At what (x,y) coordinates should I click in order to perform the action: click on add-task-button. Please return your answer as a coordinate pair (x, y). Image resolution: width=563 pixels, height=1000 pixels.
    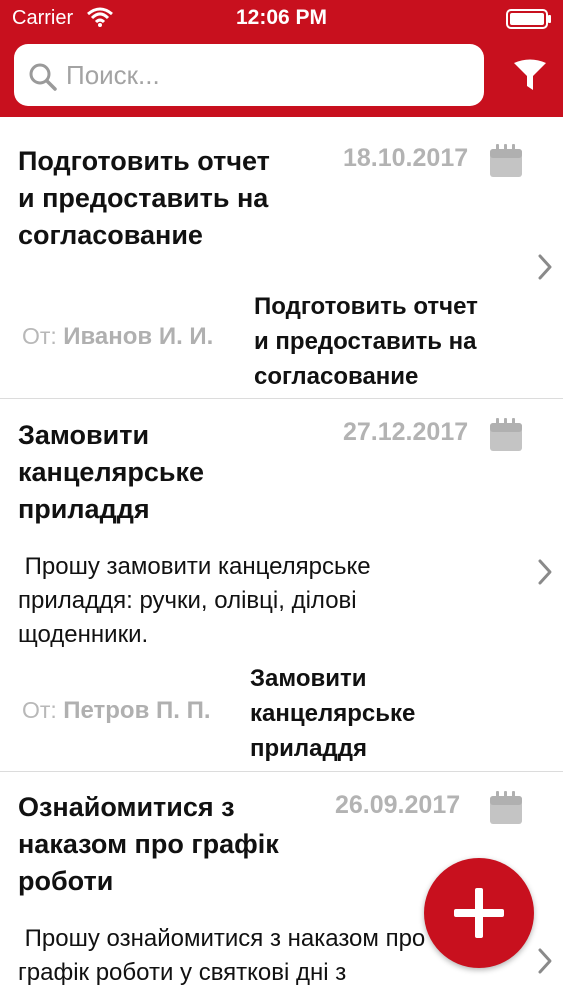
    Looking at the image, I should click on (479, 913).